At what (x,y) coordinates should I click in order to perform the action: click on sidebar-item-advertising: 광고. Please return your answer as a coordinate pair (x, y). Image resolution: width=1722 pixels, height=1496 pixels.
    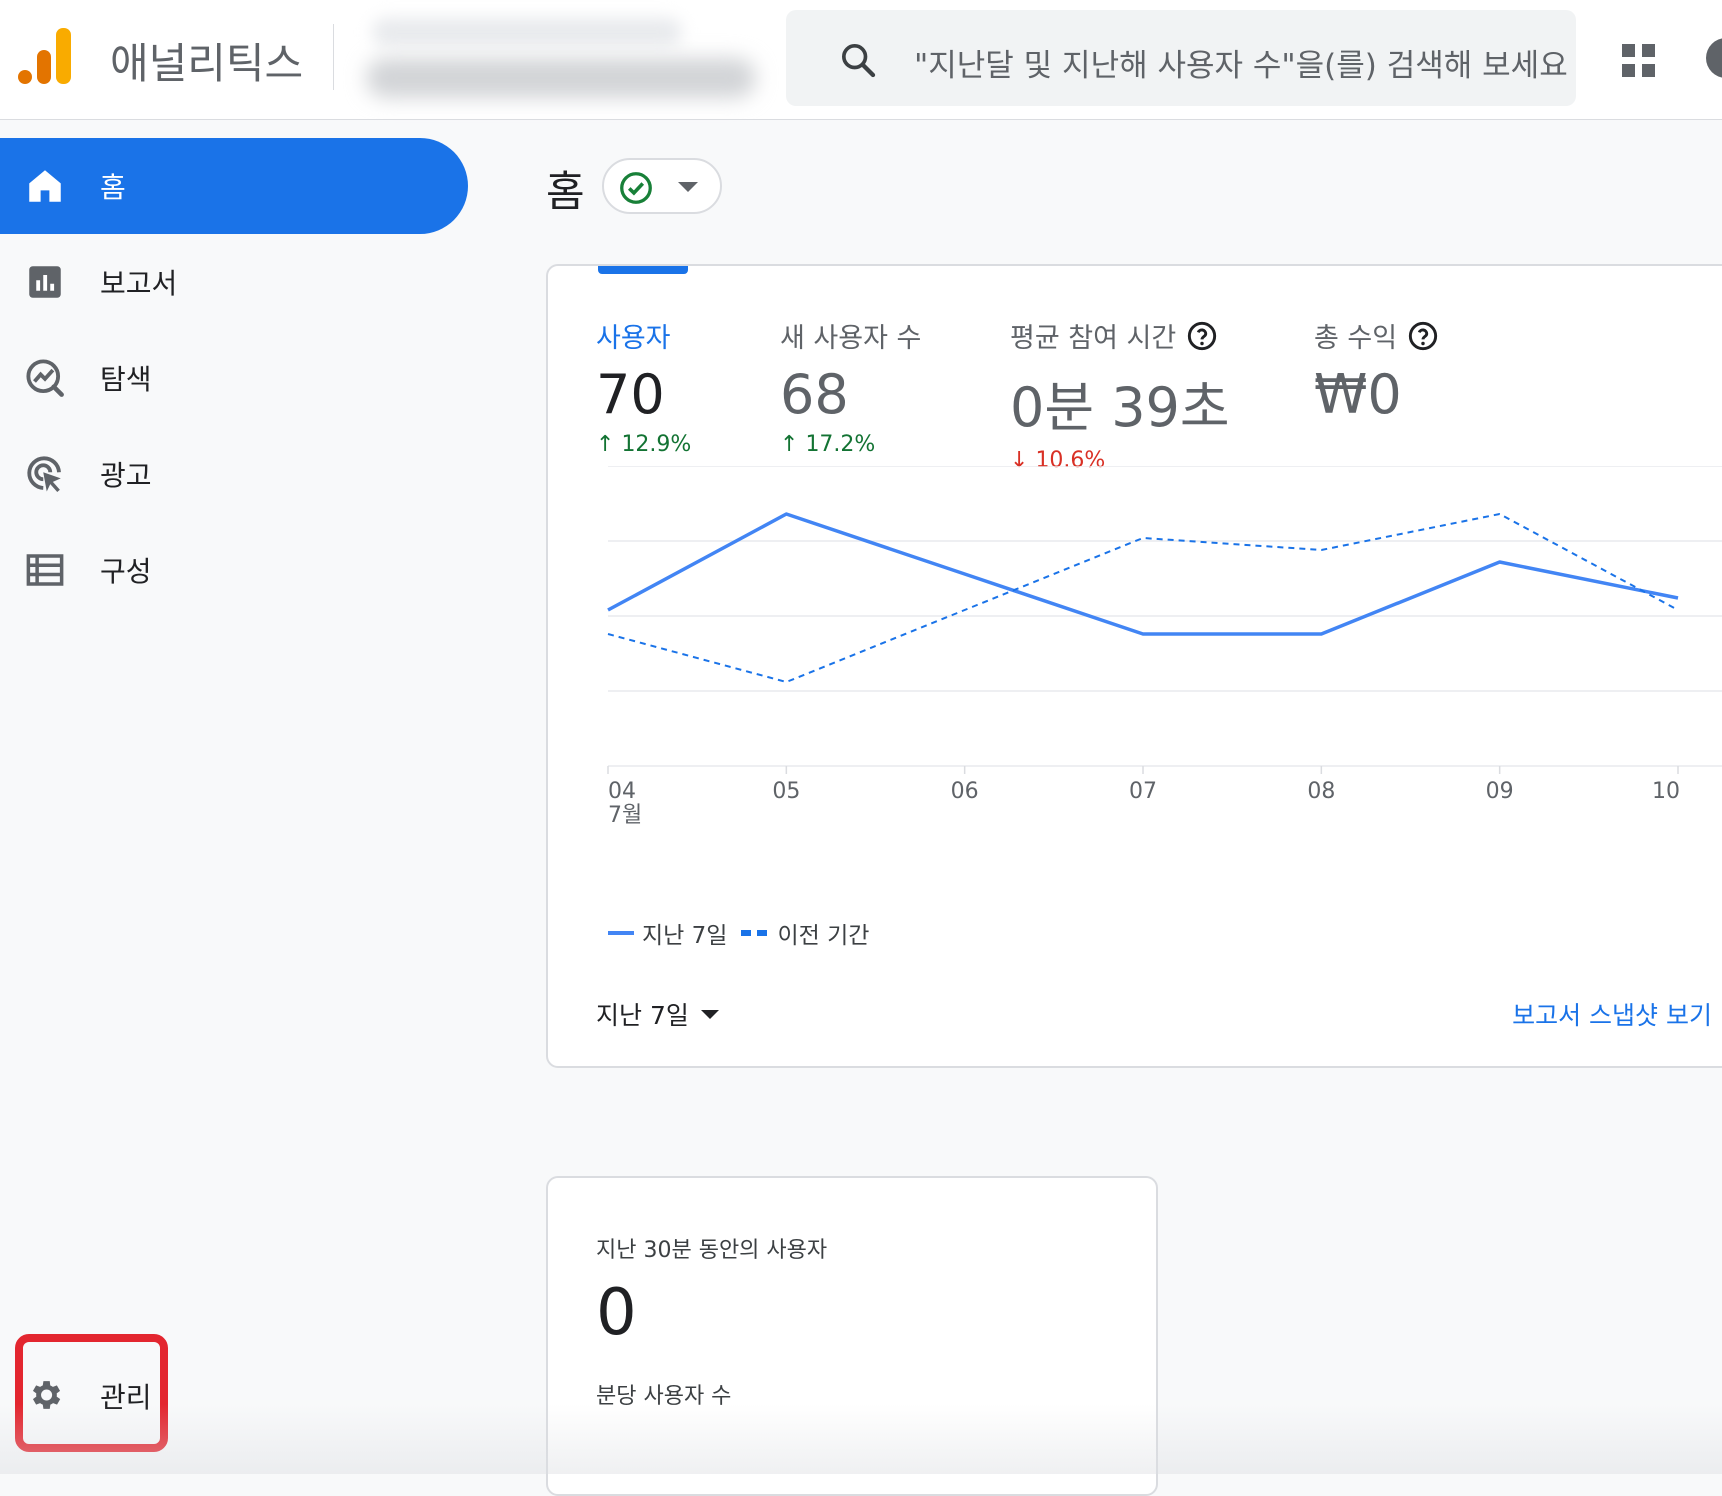
    Looking at the image, I should click on (234, 474).